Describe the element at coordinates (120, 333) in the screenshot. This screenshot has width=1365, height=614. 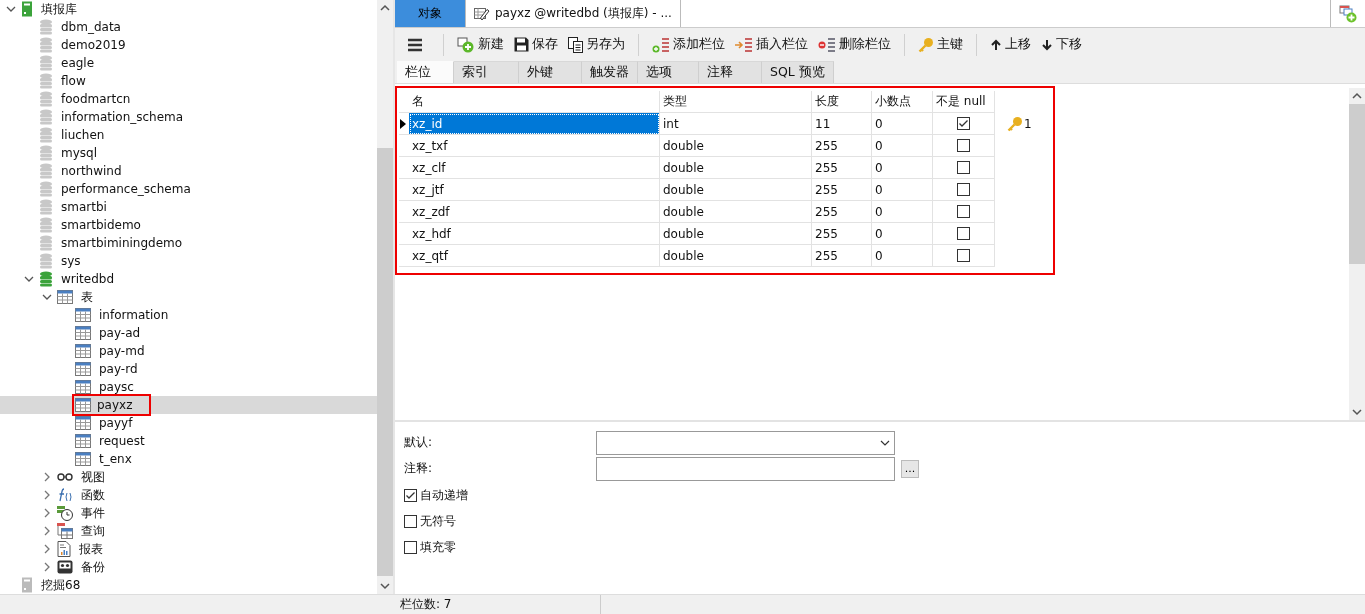
I see `tree-item: pay-ad` at that location.